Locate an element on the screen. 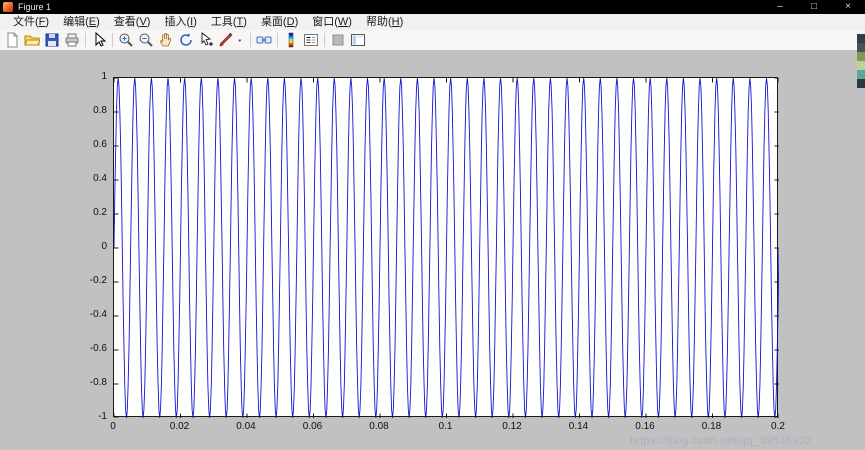 This screenshot has width=865, height=450. insert-colorbar-button is located at coordinates (291, 40).